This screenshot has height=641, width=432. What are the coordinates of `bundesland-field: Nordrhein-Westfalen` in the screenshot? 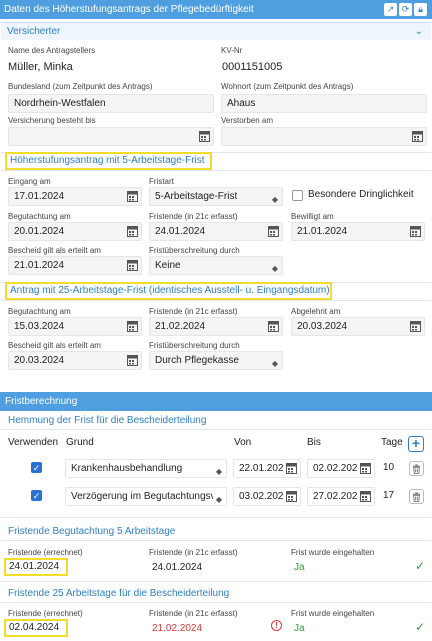 It's located at (111, 103).